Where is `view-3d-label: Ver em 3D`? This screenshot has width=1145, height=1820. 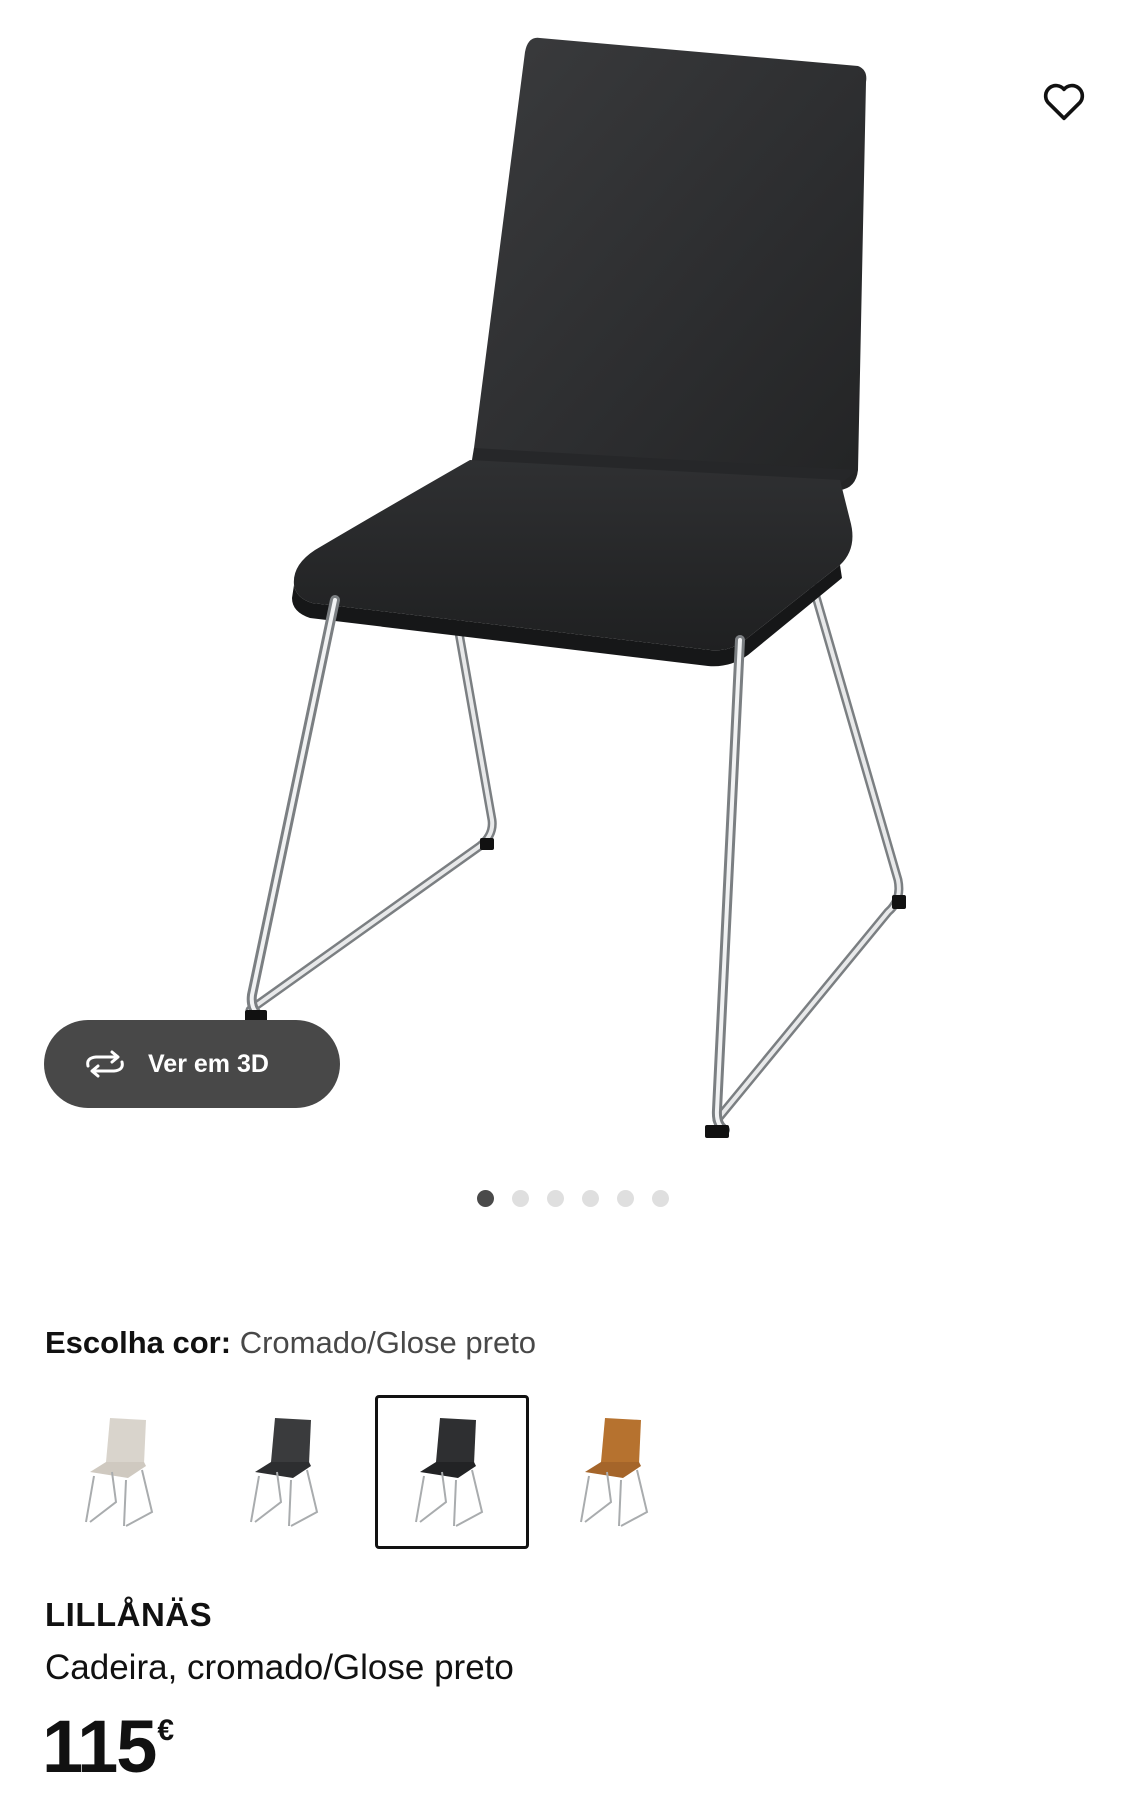 view-3d-label: Ver em 3D is located at coordinates (208, 1063).